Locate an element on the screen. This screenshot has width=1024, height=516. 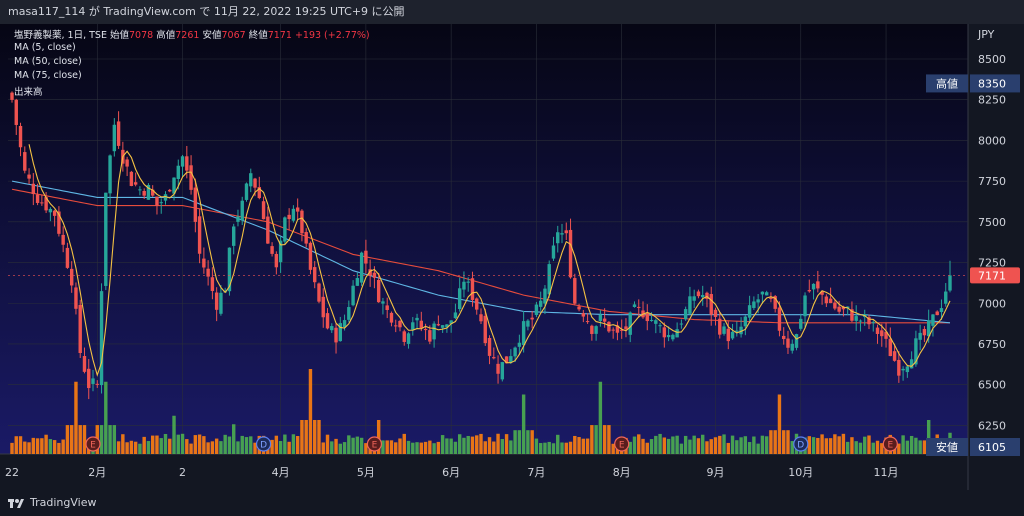
tradingview-logo: TradingView is located at coordinates (52, 503).